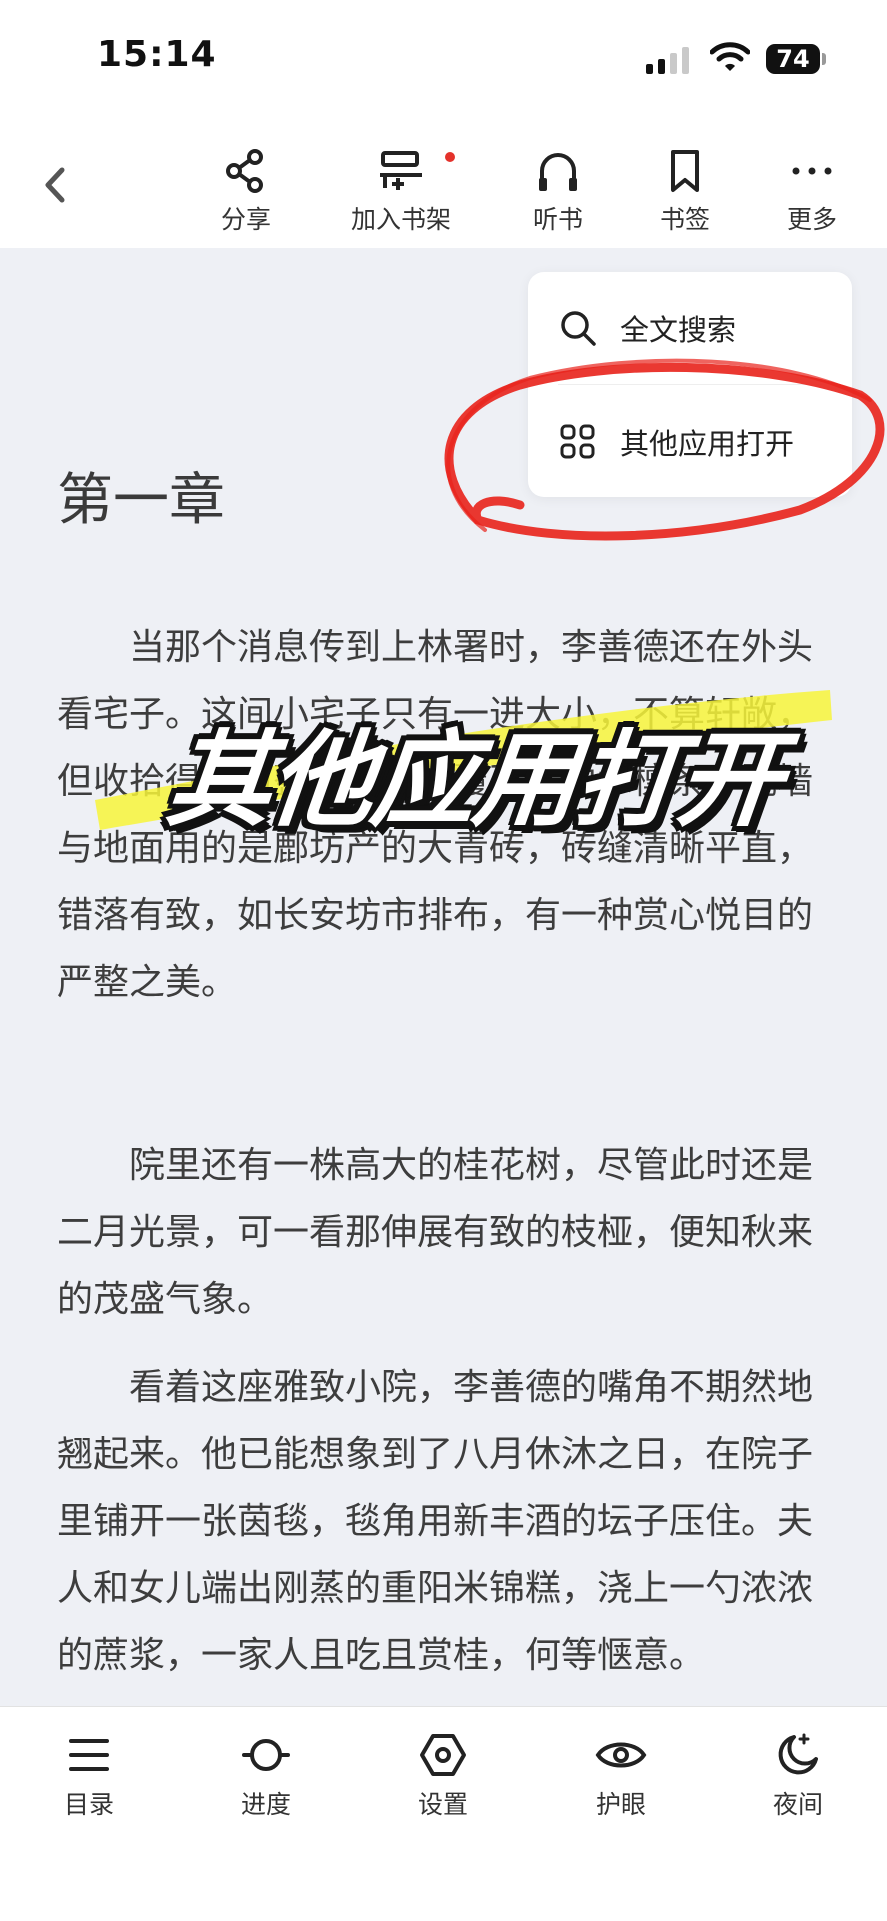 The height and width of the screenshot is (1921, 887). Describe the element at coordinates (812, 192) in the screenshot. I see `more-button: 更多` at that location.